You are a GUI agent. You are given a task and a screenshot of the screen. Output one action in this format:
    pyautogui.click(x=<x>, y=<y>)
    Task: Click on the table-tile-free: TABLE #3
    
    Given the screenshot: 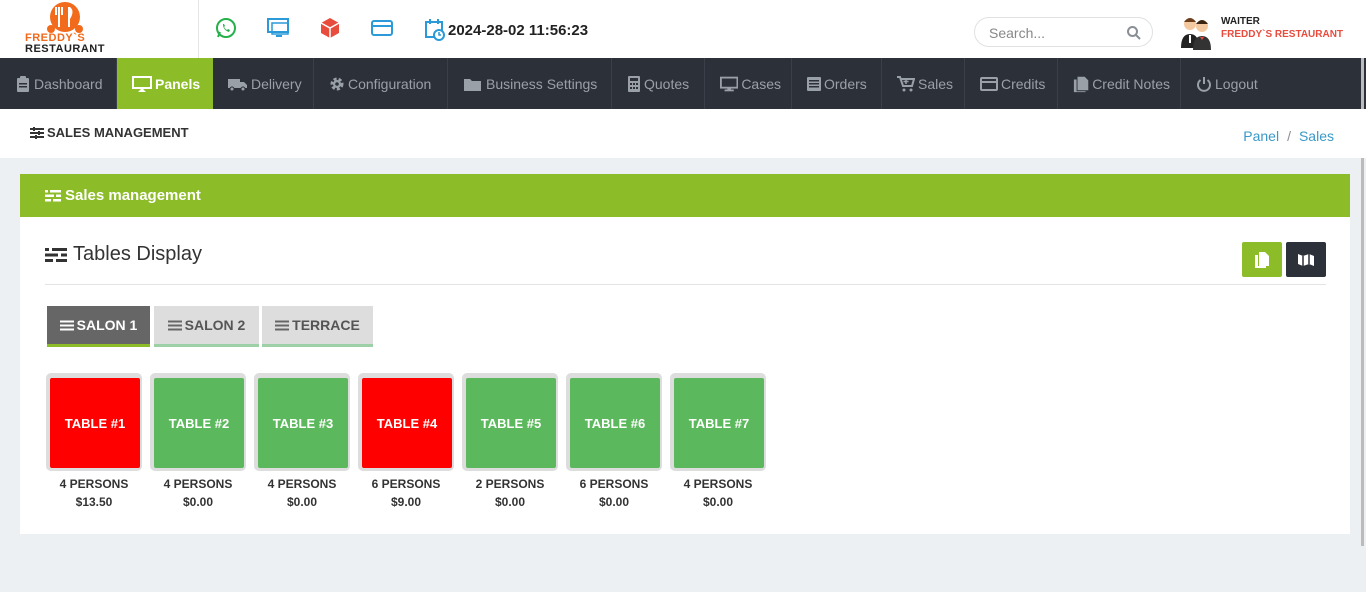 What is the action you would take?
    pyautogui.click(x=303, y=423)
    